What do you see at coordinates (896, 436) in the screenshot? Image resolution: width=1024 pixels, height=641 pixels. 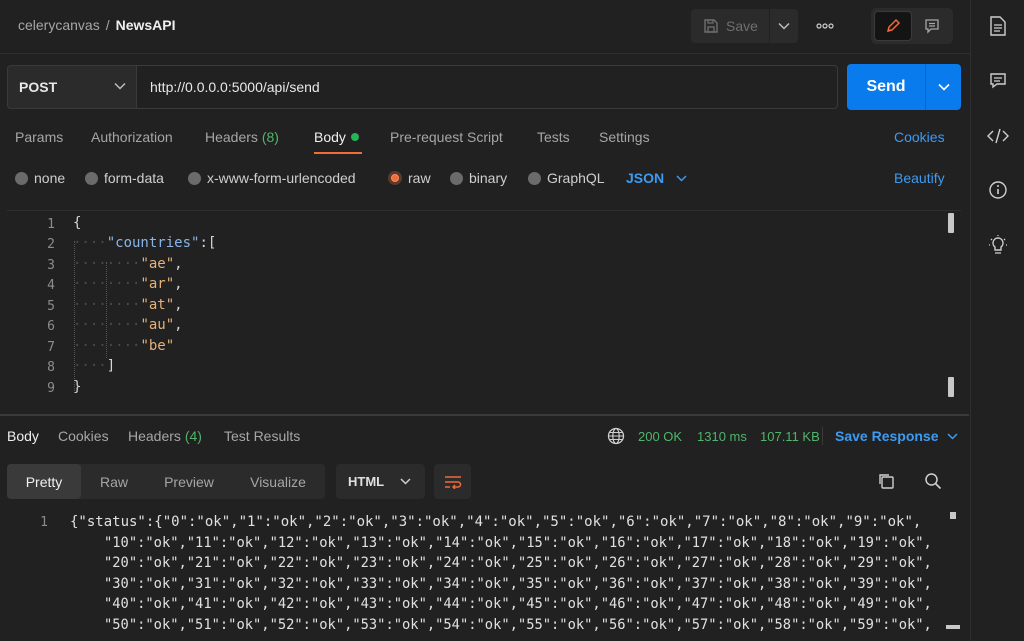 I see `save-response-button: Save Response` at bounding box center [896, 436].